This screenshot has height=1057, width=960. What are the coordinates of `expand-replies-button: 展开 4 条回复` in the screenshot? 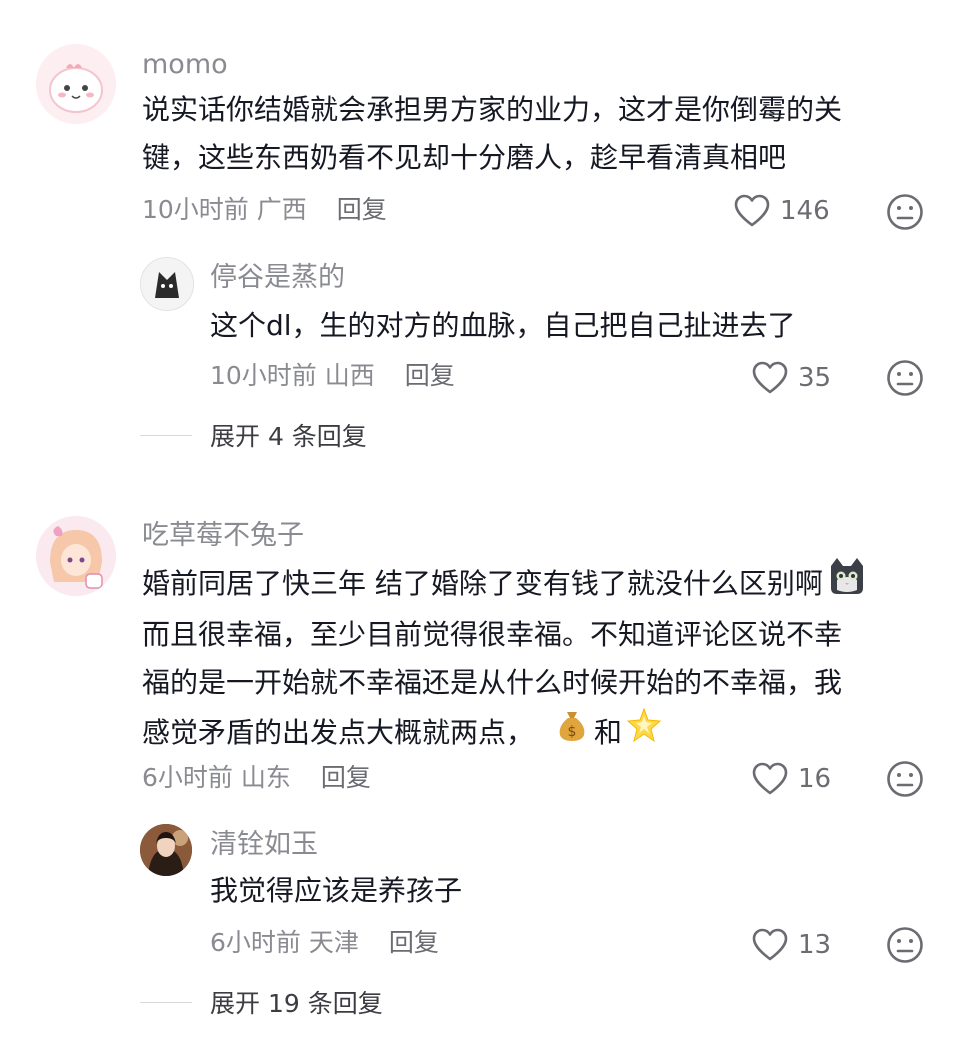 It's located at (253, 435).